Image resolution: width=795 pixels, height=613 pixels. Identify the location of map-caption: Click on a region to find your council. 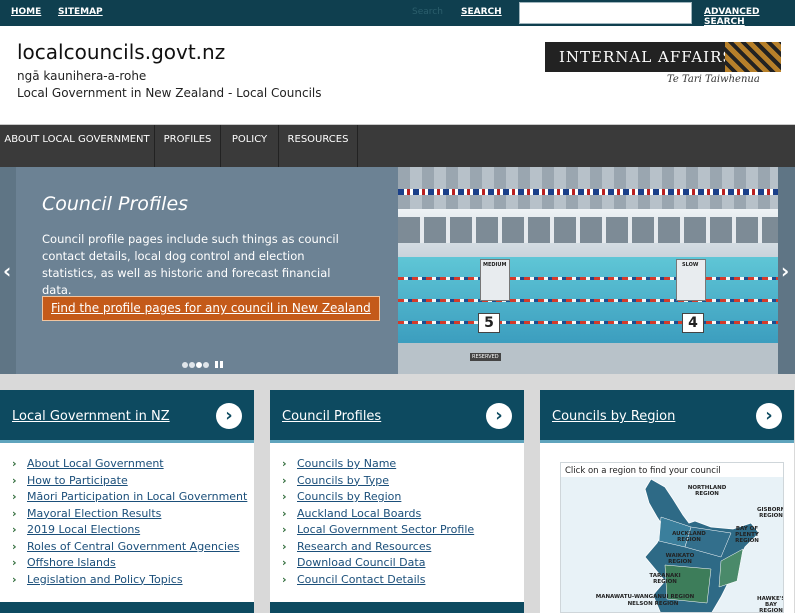
(643, 471).